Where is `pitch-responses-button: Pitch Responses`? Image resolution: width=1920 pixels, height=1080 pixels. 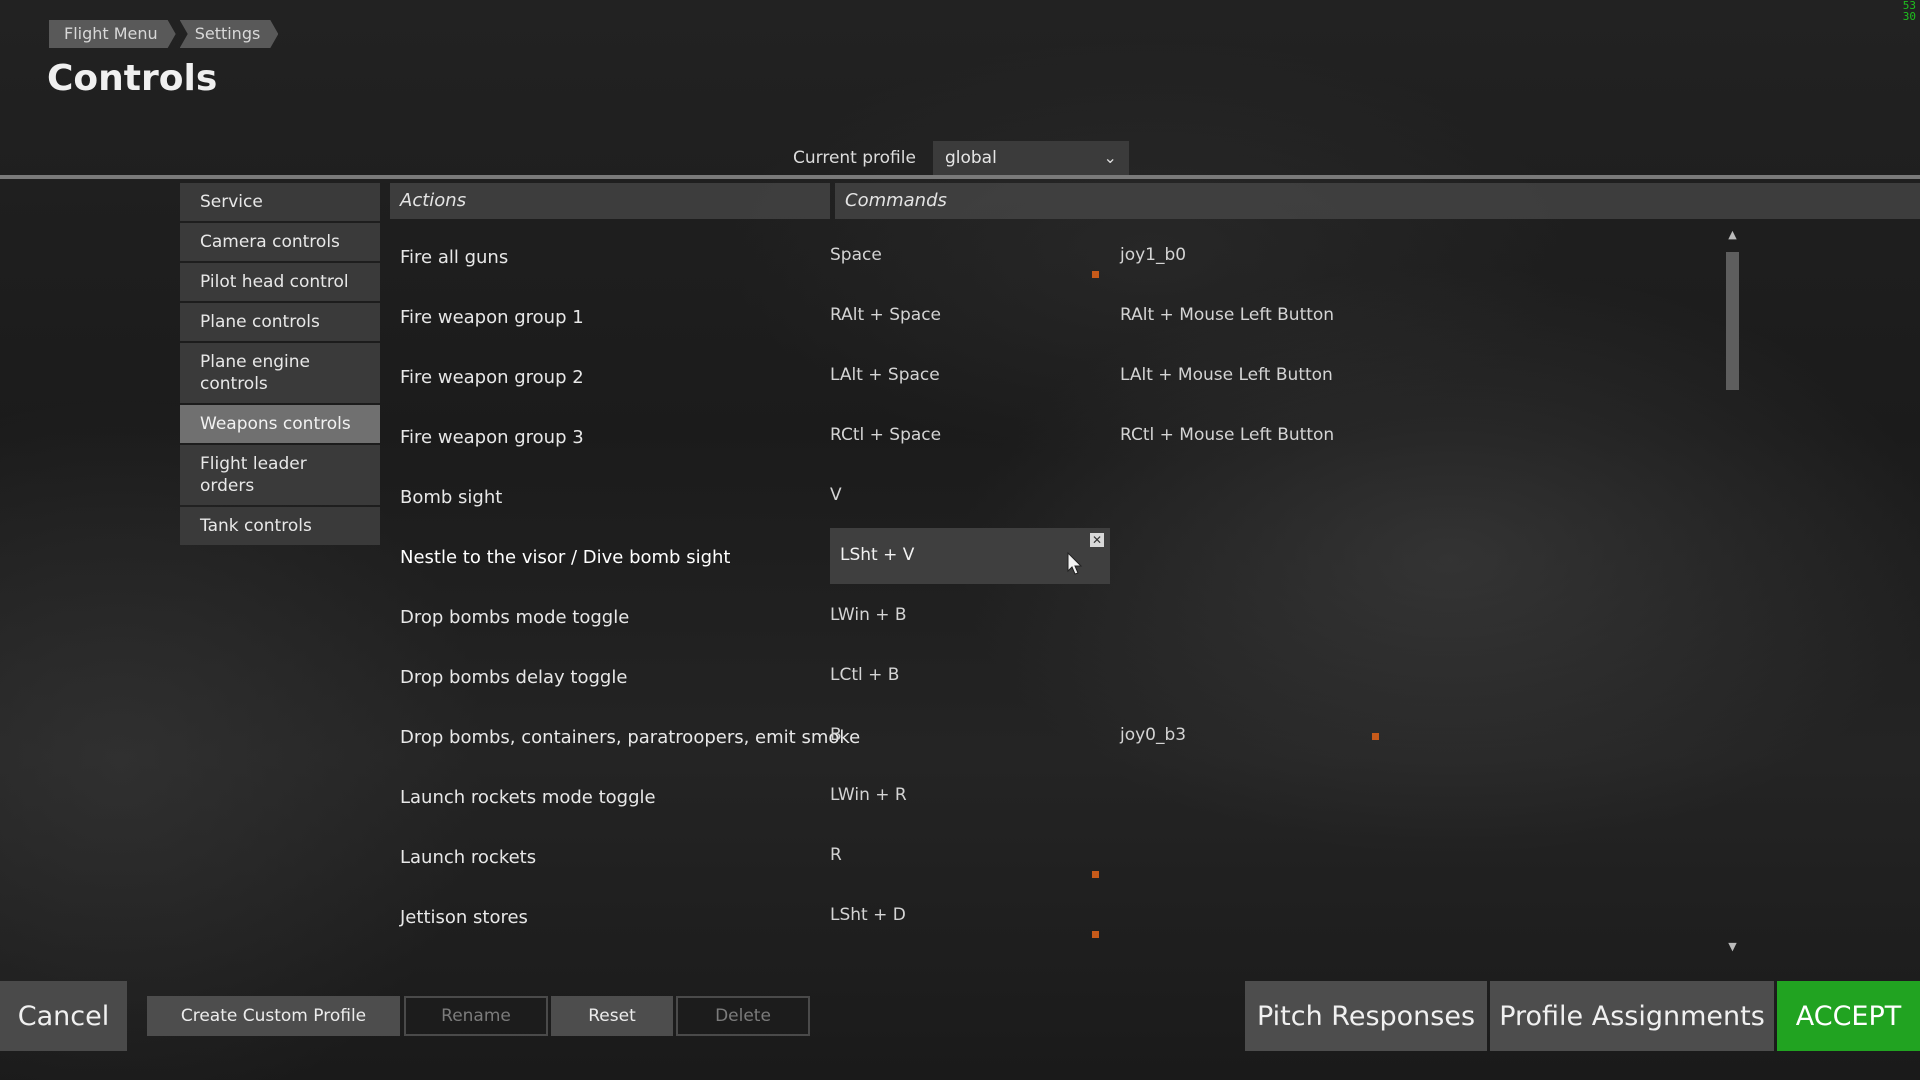
pitch-responses-button: Pitch Responses is located at coordinates (1366, 1016).